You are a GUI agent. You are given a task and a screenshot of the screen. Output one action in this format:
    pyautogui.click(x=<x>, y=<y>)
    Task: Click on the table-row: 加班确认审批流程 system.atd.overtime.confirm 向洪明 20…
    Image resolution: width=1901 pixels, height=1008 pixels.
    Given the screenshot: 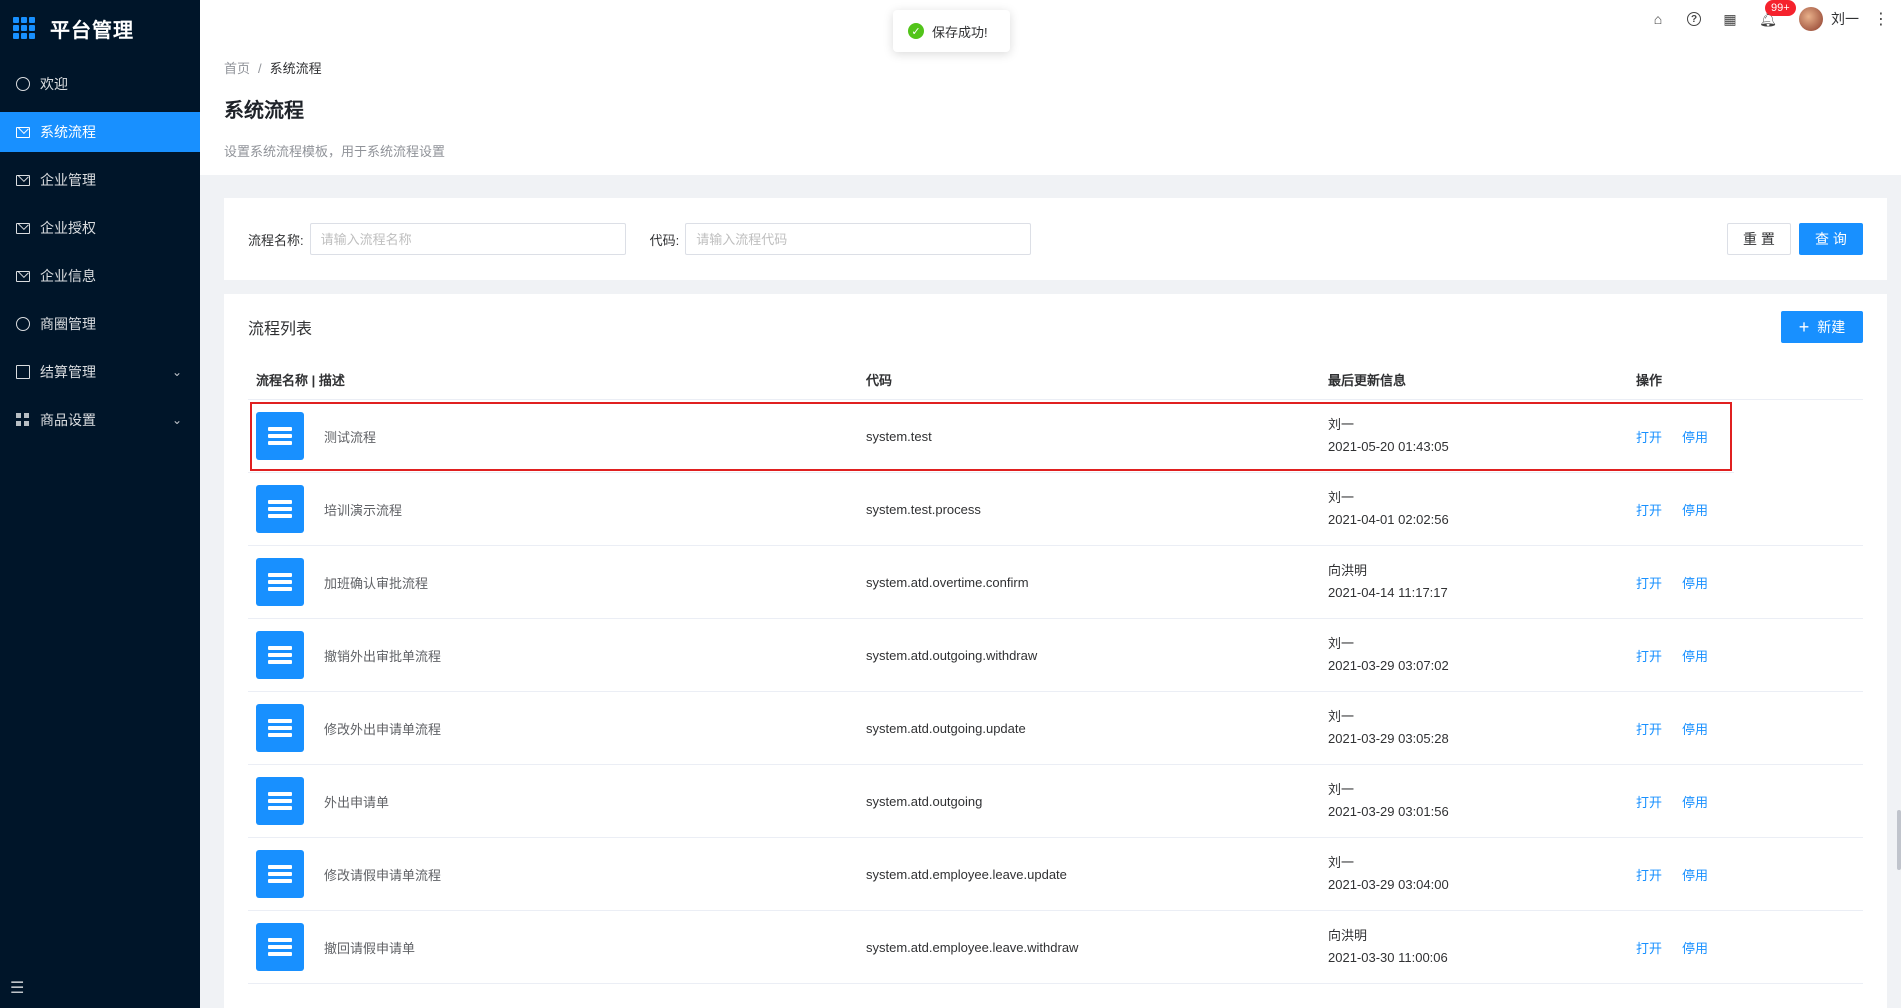 What is the action you would take?
    pyautogui.click(x=1055, y=582)
    